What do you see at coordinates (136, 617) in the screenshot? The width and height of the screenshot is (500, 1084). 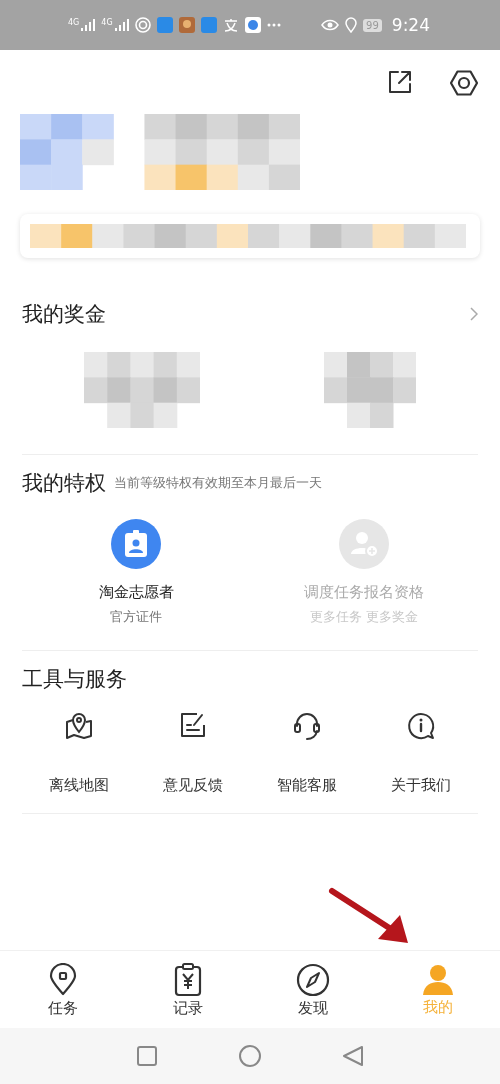 I see `privilege-description: 官方证件` at bounding box center [136, 617].